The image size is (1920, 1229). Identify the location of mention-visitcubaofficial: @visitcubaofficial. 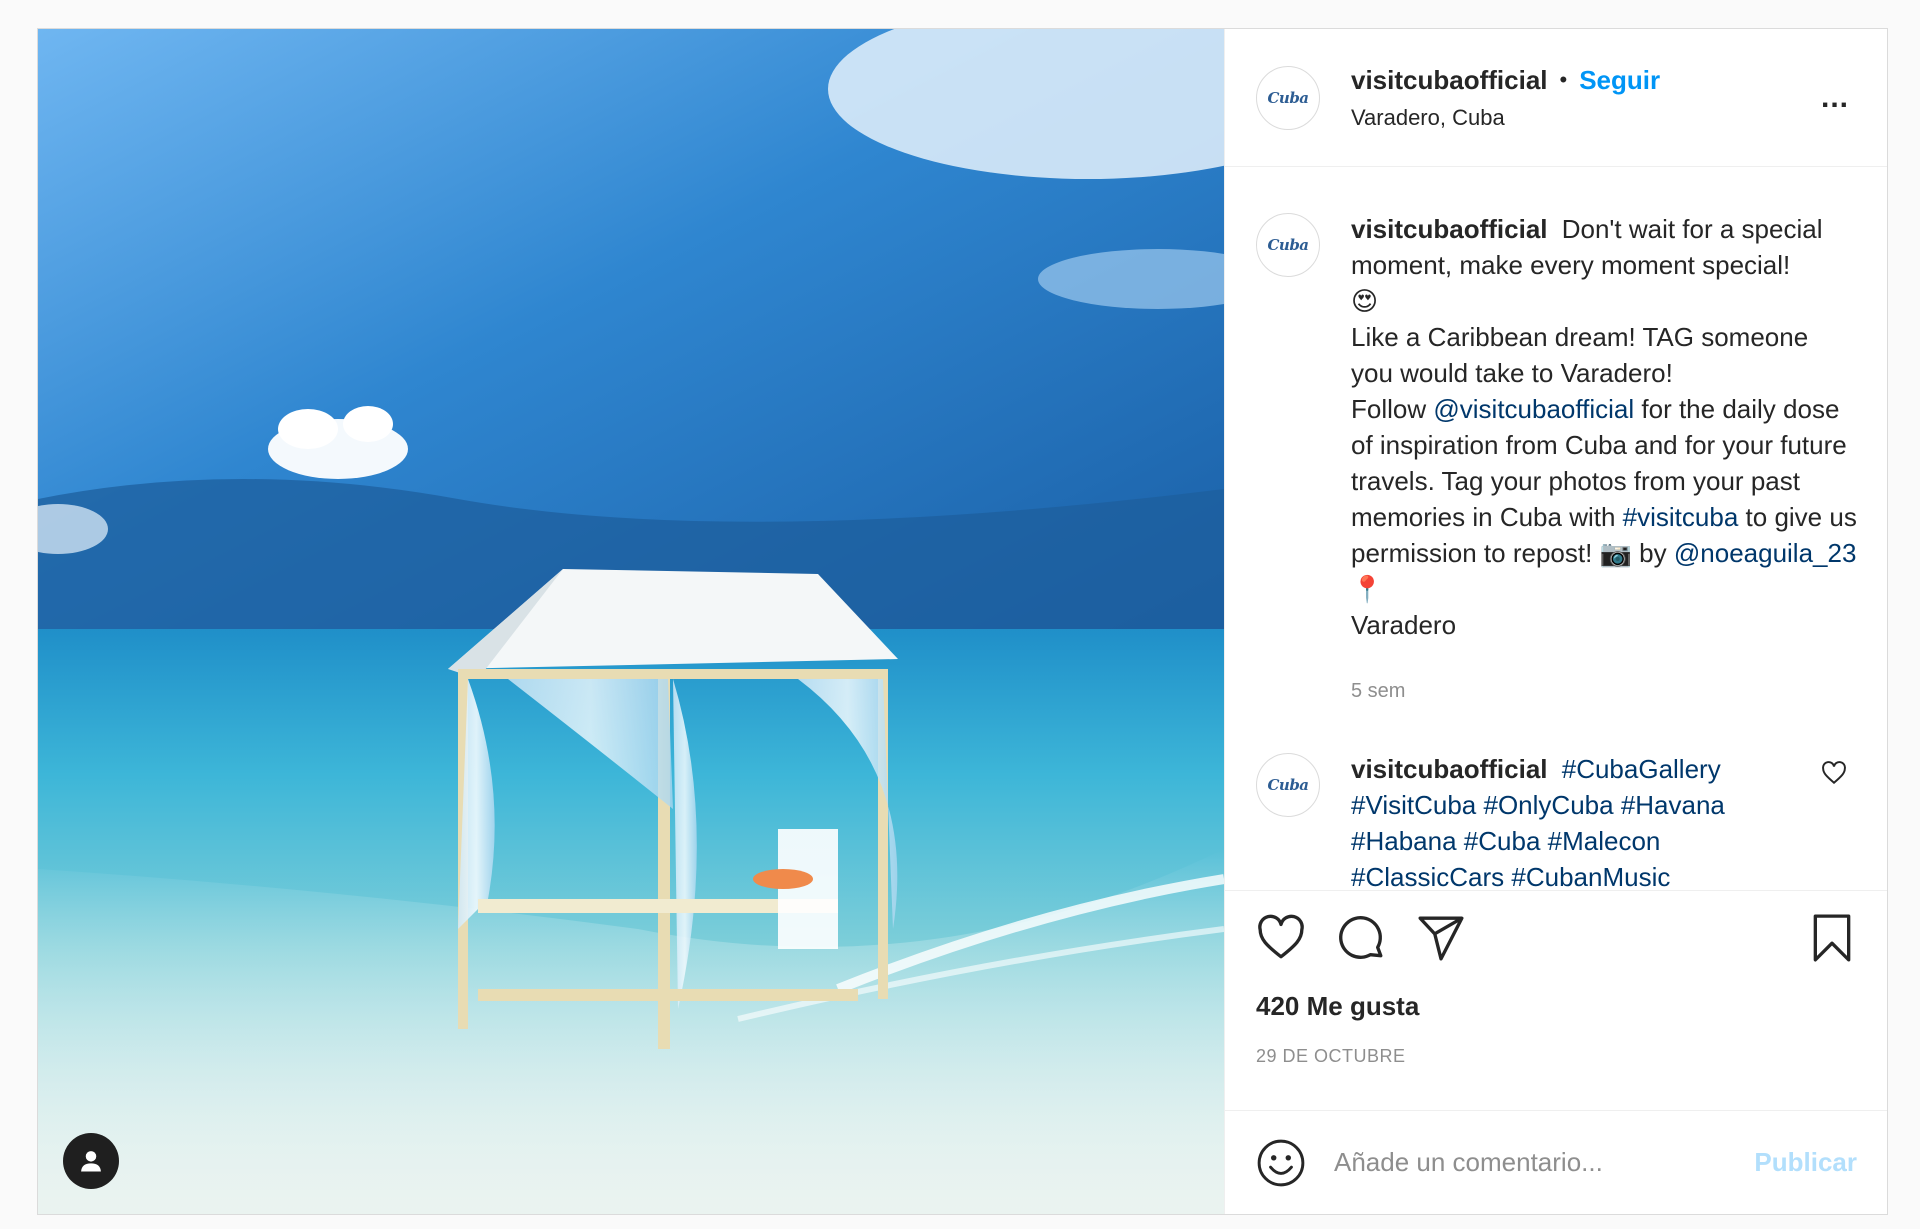
(1533, 409).